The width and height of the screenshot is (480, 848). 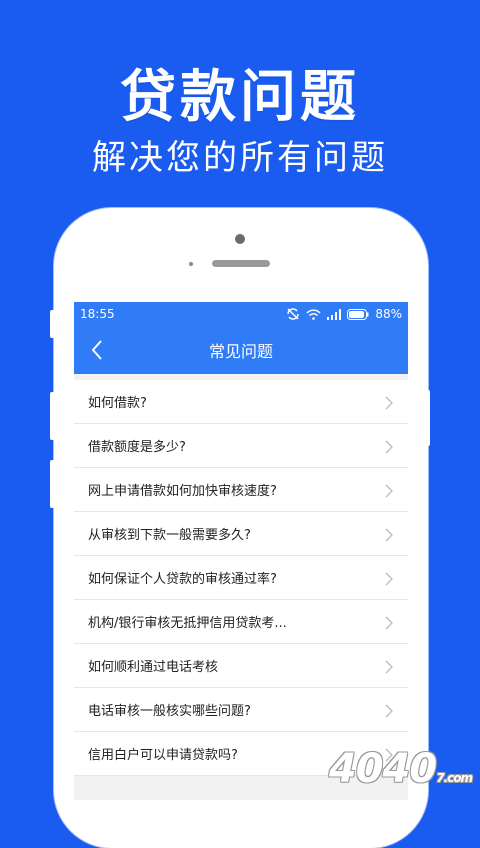 I want to click on faq-item-label: 如何借款?, so click(x=117, y=403).